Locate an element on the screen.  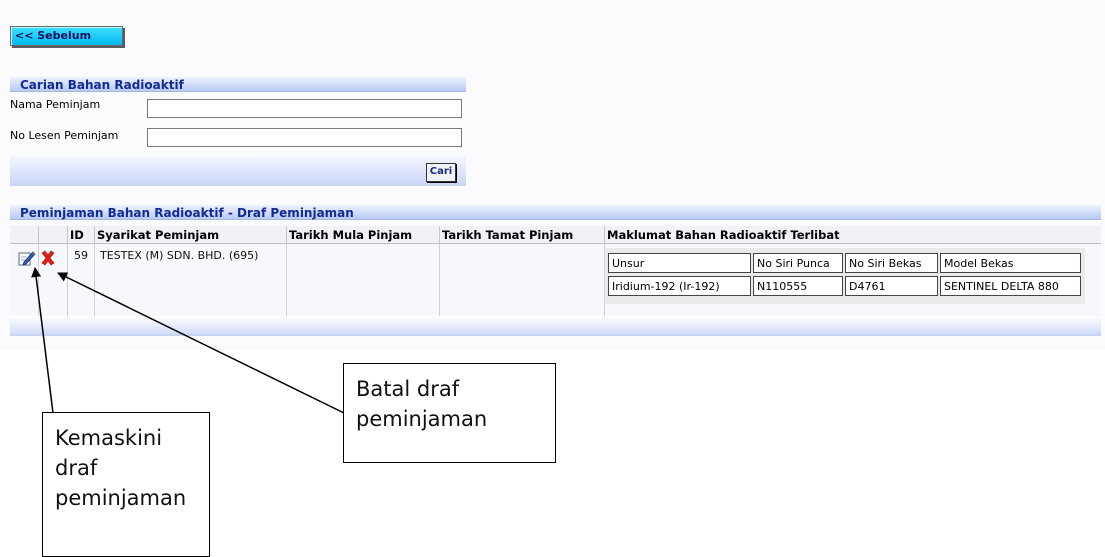
cancel-callout-arrow is located at coordinates (201, 343).